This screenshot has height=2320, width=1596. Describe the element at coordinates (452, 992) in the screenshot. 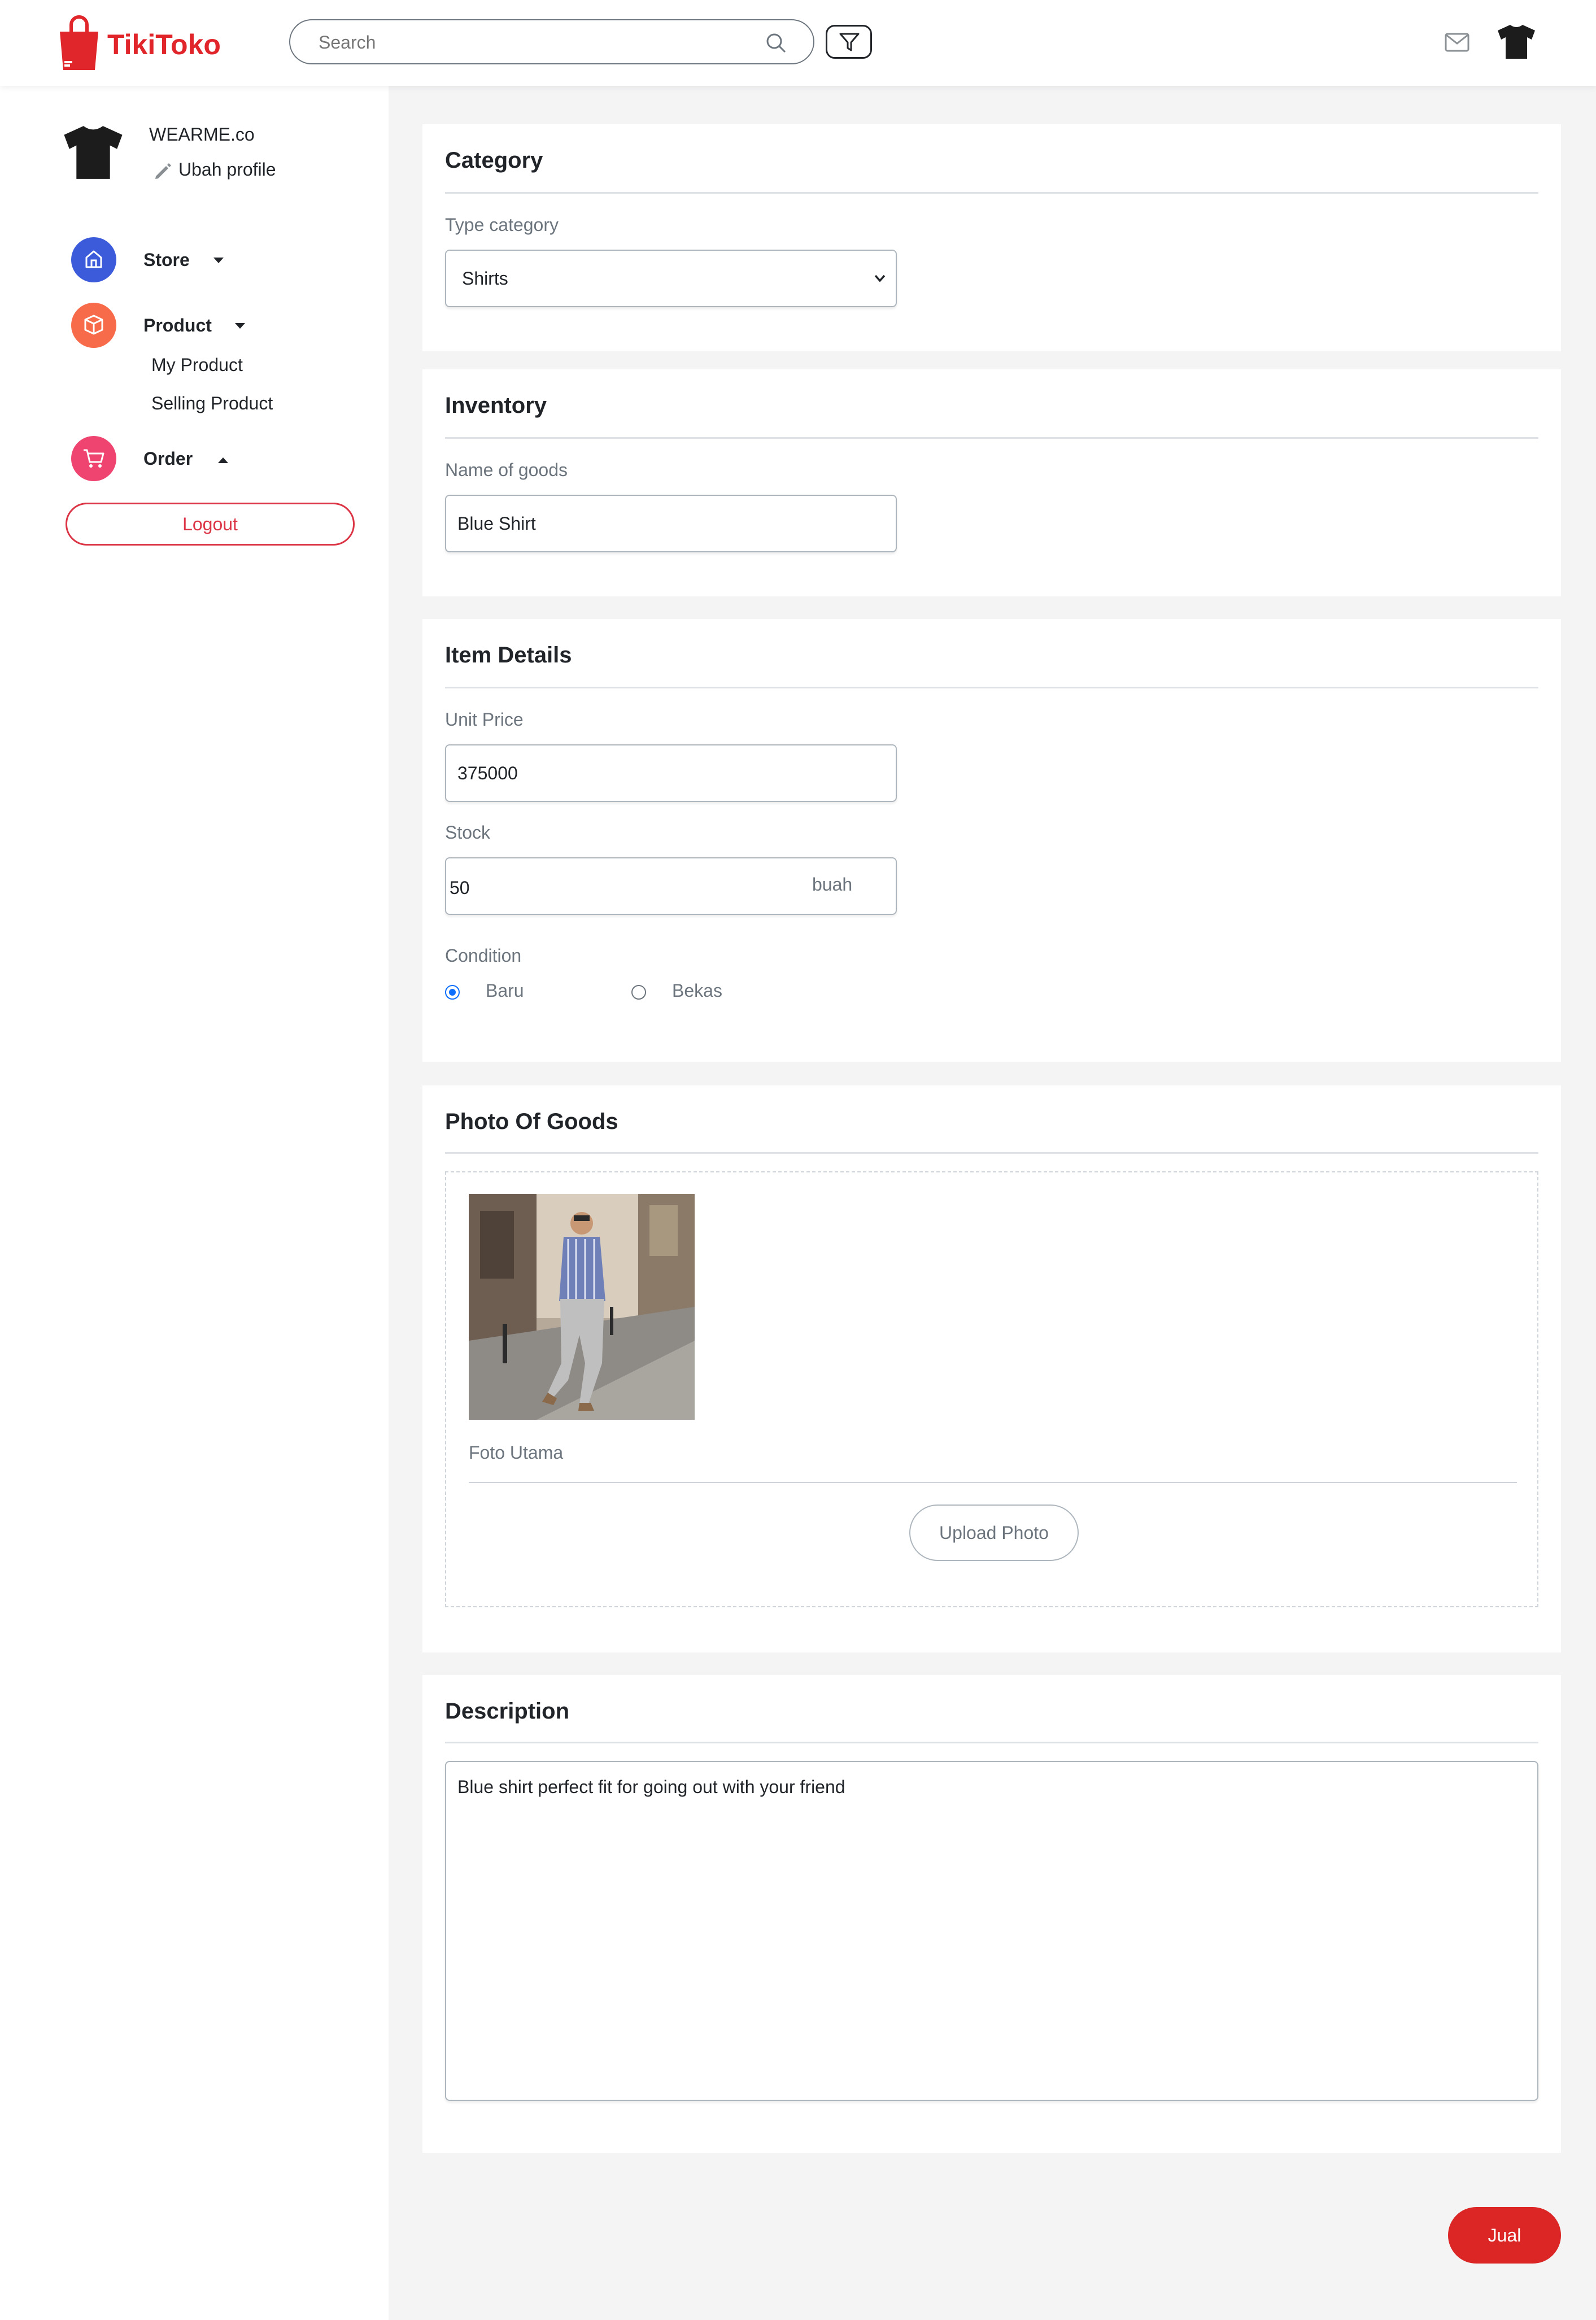

I see `radio-button-selected` at that location.